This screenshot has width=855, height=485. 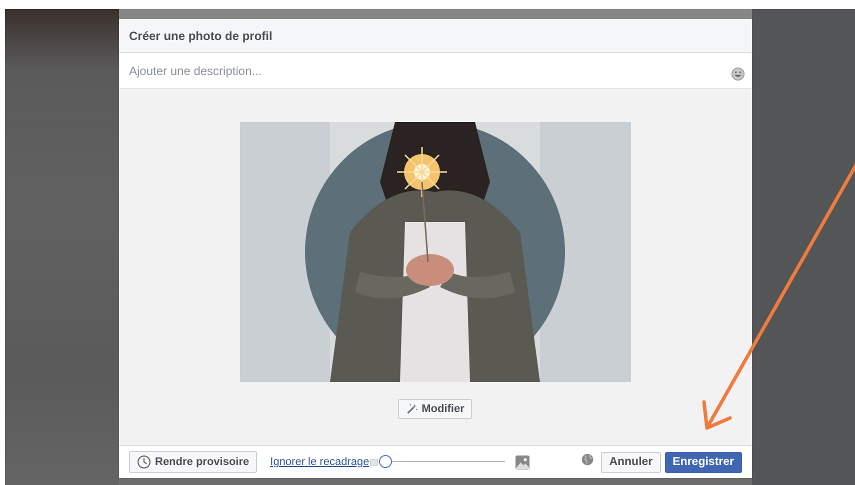 I want to click on edit-button: Modifier, so click(x=435, y=409).